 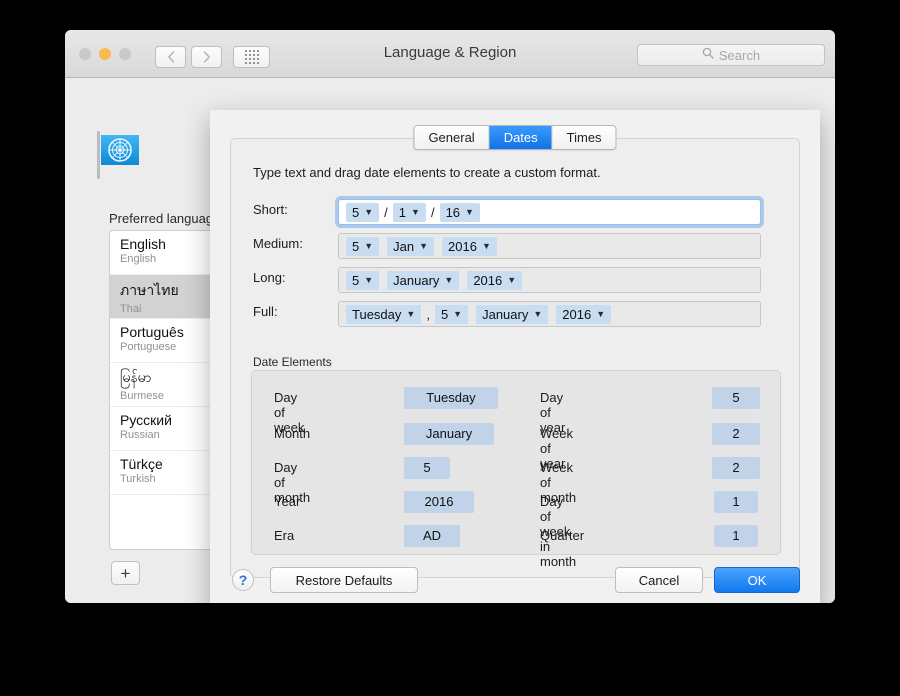 I want to click on element-label: Quarter, so click(x=562, y=535).